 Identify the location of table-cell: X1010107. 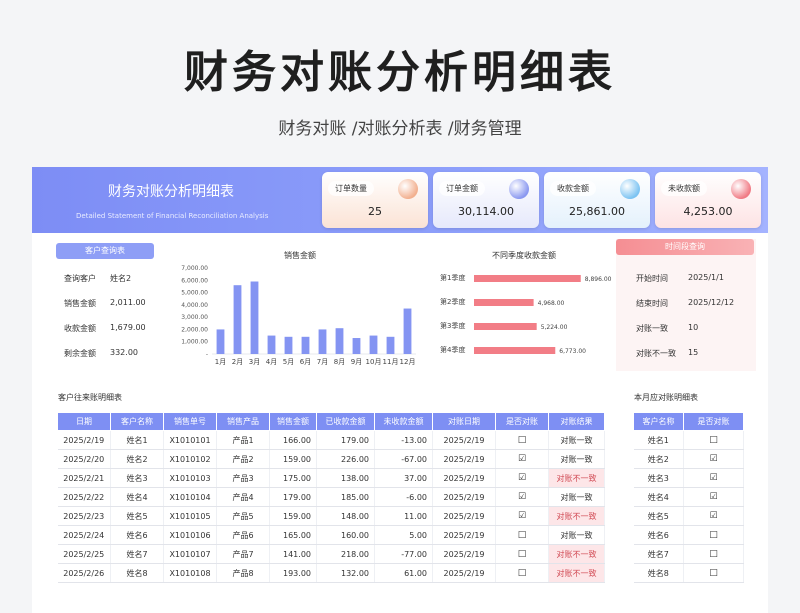
(190, 554).